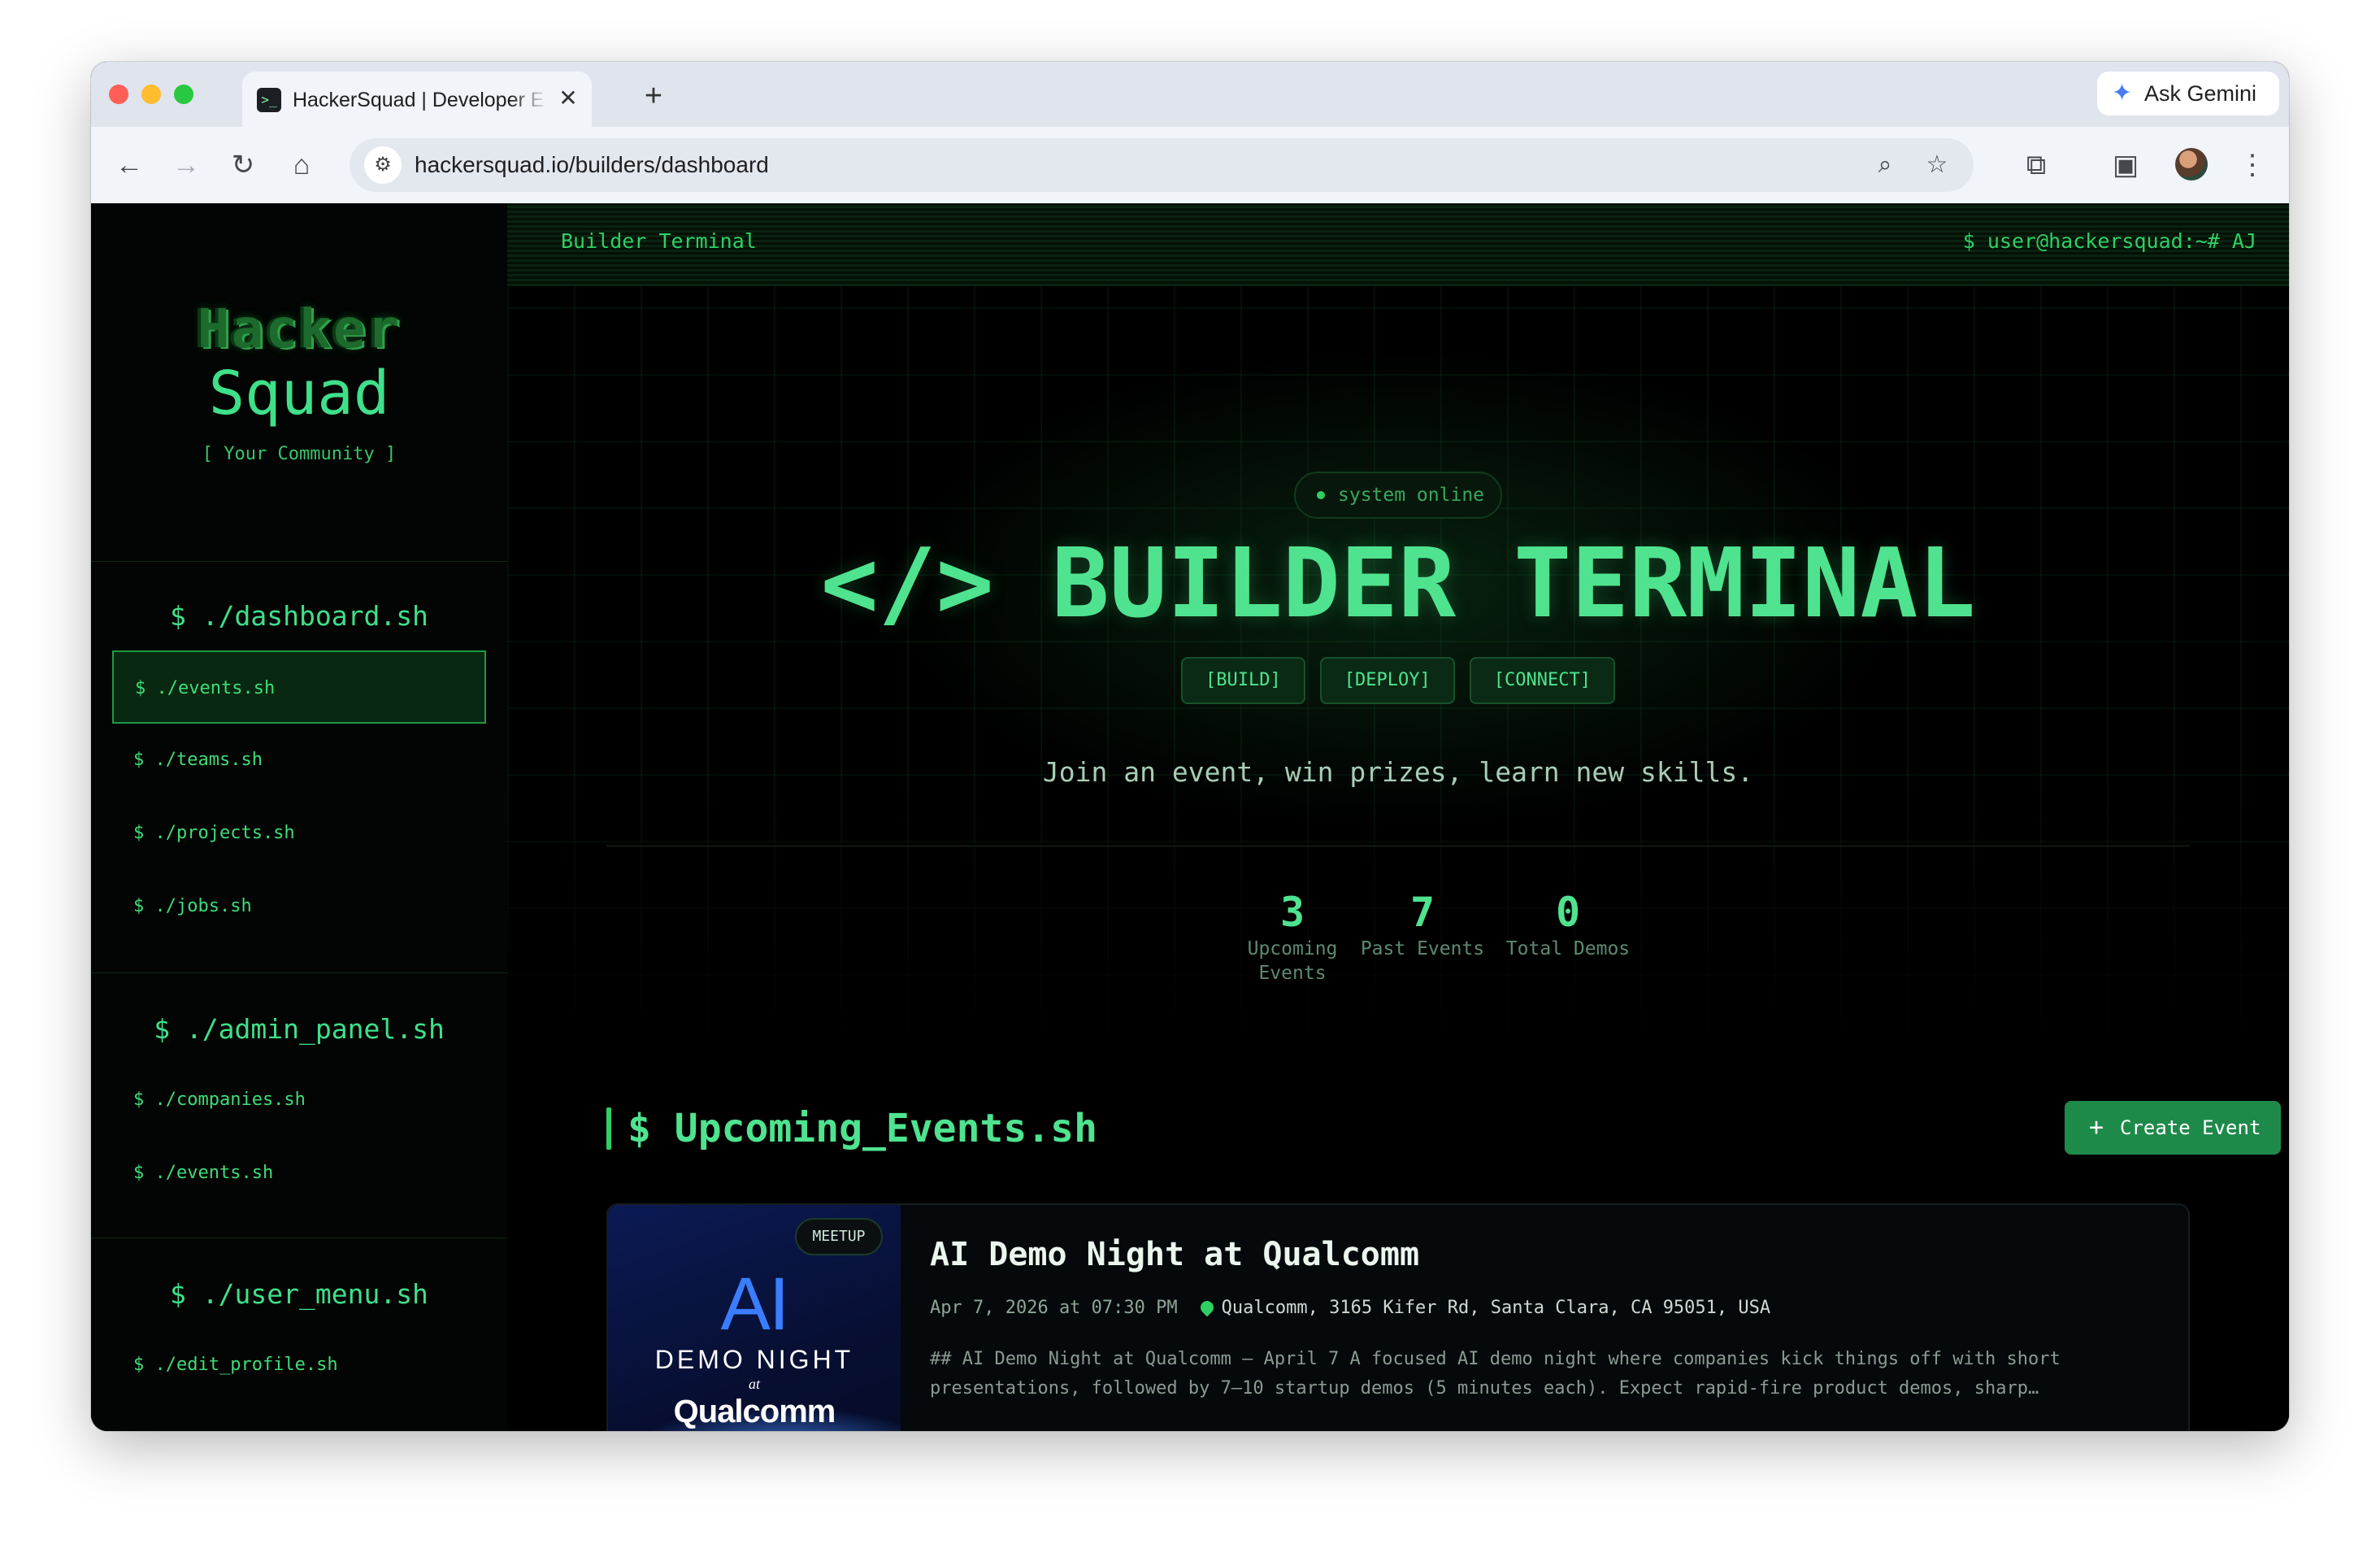  What do you see at coordinates (2191, 164) in the screenshot?
I see `profile-avatar` at bounding box center [2191, 164].